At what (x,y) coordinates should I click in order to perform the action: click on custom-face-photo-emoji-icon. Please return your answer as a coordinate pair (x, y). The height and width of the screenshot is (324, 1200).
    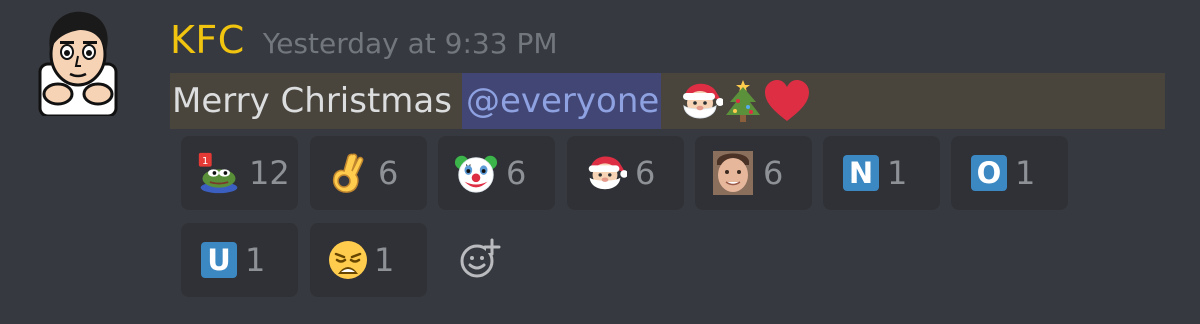
    Looking at the image, I should click on (733, 173).